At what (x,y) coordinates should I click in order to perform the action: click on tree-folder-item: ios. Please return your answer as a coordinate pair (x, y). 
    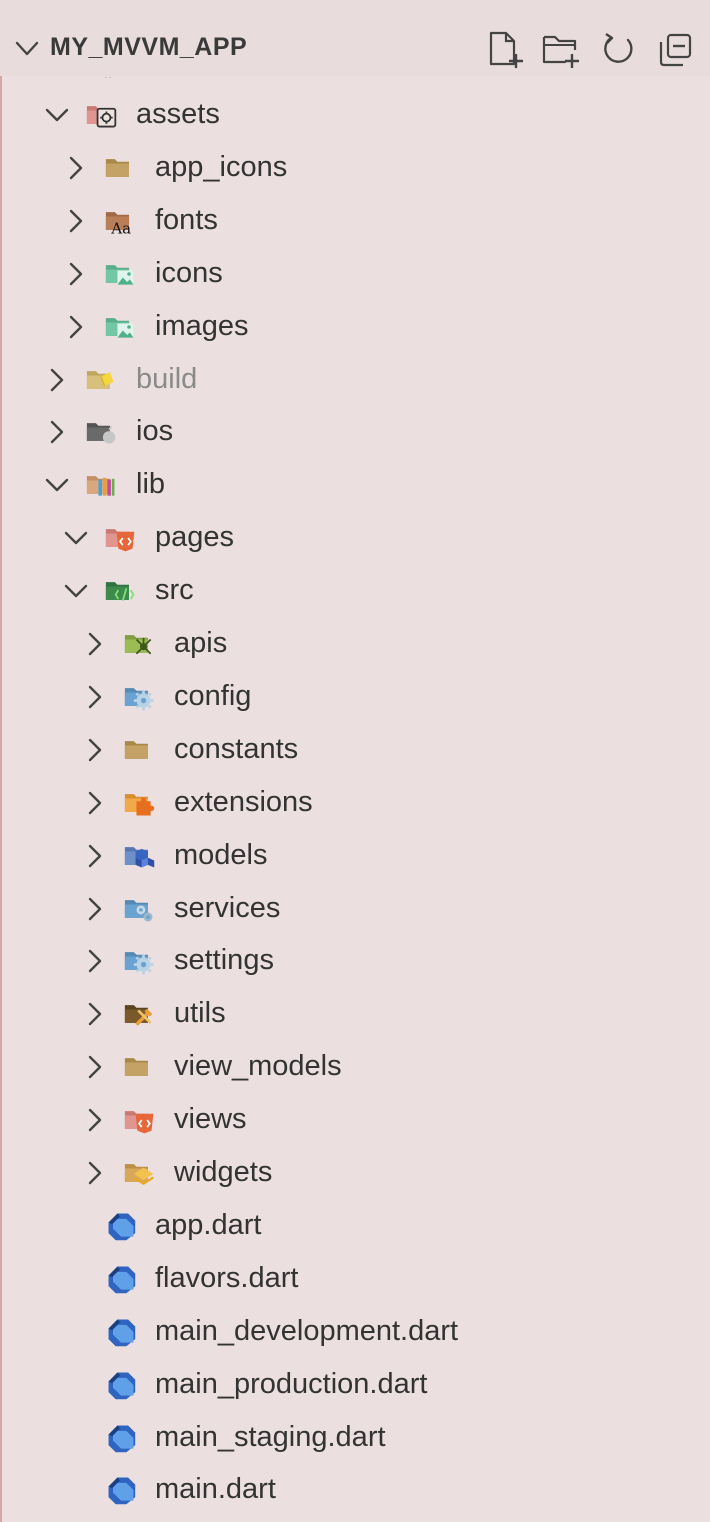
    Looking at the image, I should click on (355, 432).